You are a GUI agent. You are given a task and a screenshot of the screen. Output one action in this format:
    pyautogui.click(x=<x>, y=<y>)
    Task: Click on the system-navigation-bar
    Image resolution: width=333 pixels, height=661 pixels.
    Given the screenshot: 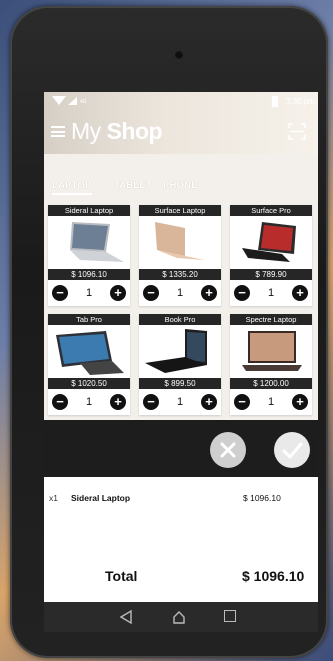 What is the action you would take?
    pyautogui.click(x=181, y=617)
    